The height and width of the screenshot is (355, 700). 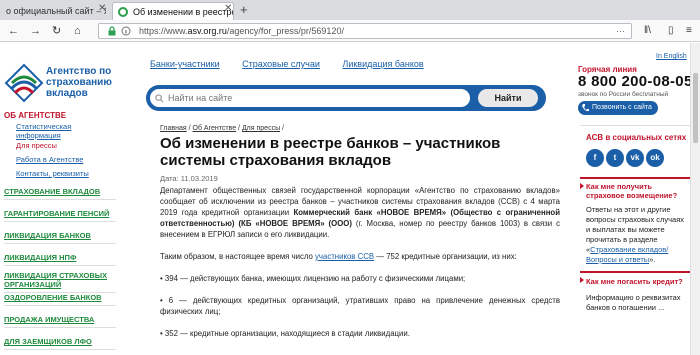 What do you see at coordinates (56, 31) in the screenshot?
I see `reload-icon: ↻` at bounding box center [56, 31].